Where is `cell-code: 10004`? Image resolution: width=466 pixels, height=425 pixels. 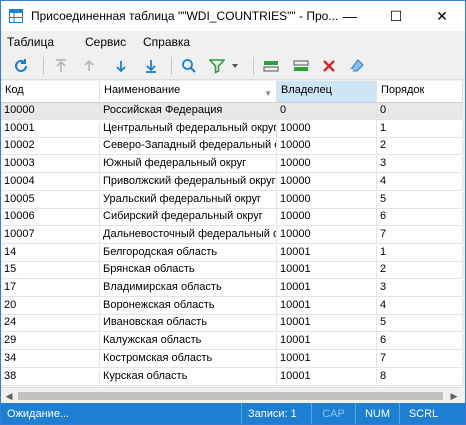
cell-code: 10004 is located at coordinates (50, 182).